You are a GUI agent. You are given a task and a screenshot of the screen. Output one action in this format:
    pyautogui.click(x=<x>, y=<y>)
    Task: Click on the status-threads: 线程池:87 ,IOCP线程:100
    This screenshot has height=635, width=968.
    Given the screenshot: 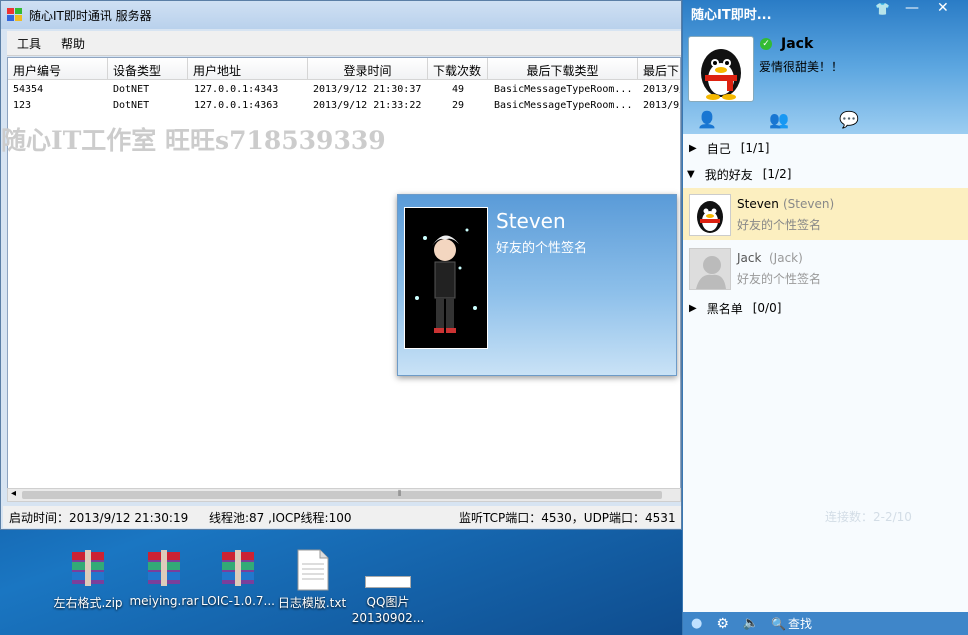 What is the action you would take?
    pyautogui.click(x=280, y=517)
    